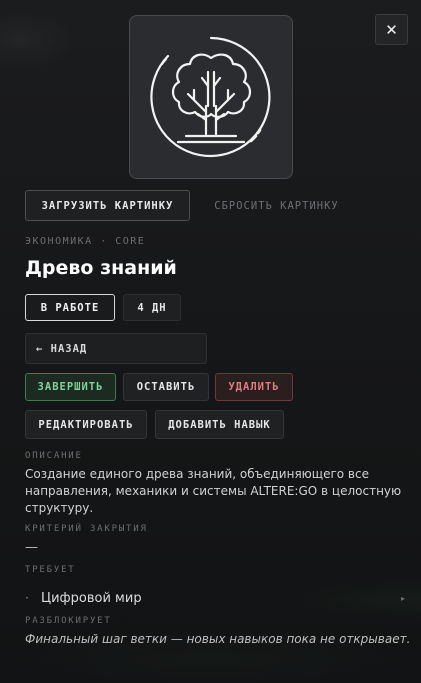 Image resolution: width=421 pixels, height=683 pixels. I want to click on requires-label: ТРЕБУЕТ, so click(50, 570).